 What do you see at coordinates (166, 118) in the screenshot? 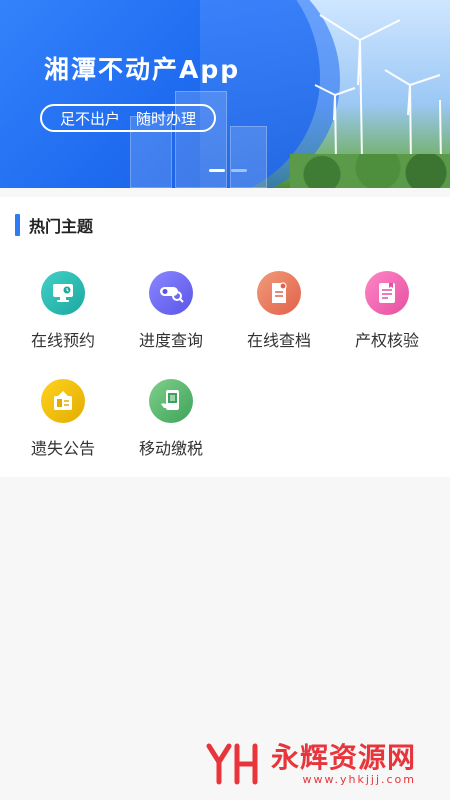
I see `tagline-right: 随时办理` at bounding box center [166, 118].